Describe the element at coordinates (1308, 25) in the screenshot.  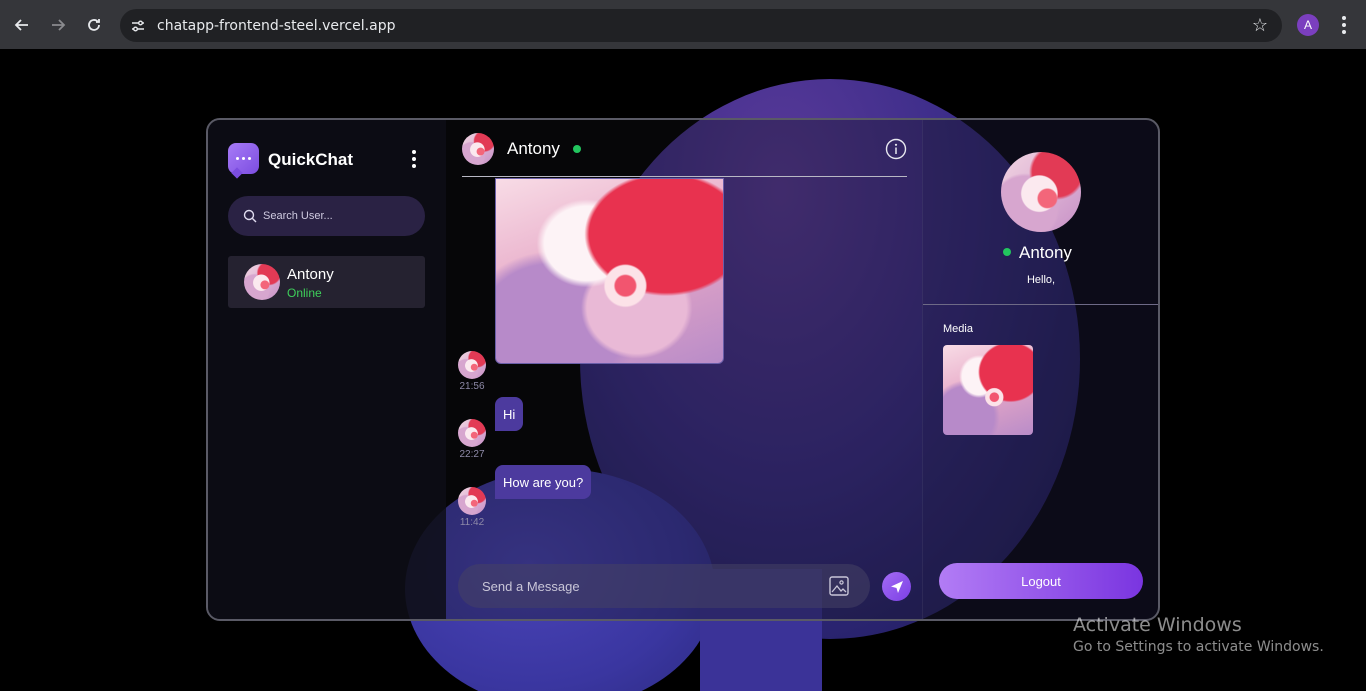
I see `profile-avatar-button: A` at that location.